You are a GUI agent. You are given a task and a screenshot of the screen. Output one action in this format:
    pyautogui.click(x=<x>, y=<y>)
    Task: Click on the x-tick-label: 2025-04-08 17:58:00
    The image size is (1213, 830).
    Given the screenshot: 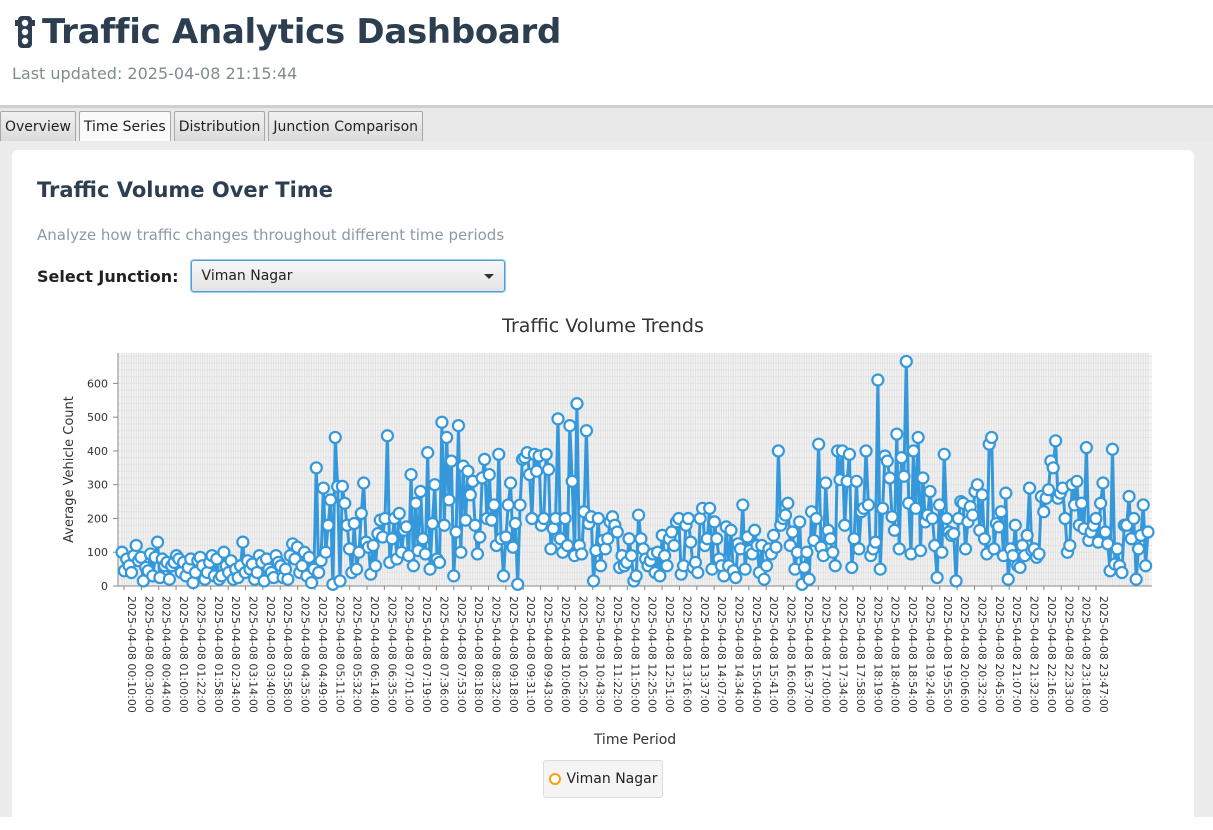 What is the action you would take?
    pyautogui.click(x=860, y=654)
    